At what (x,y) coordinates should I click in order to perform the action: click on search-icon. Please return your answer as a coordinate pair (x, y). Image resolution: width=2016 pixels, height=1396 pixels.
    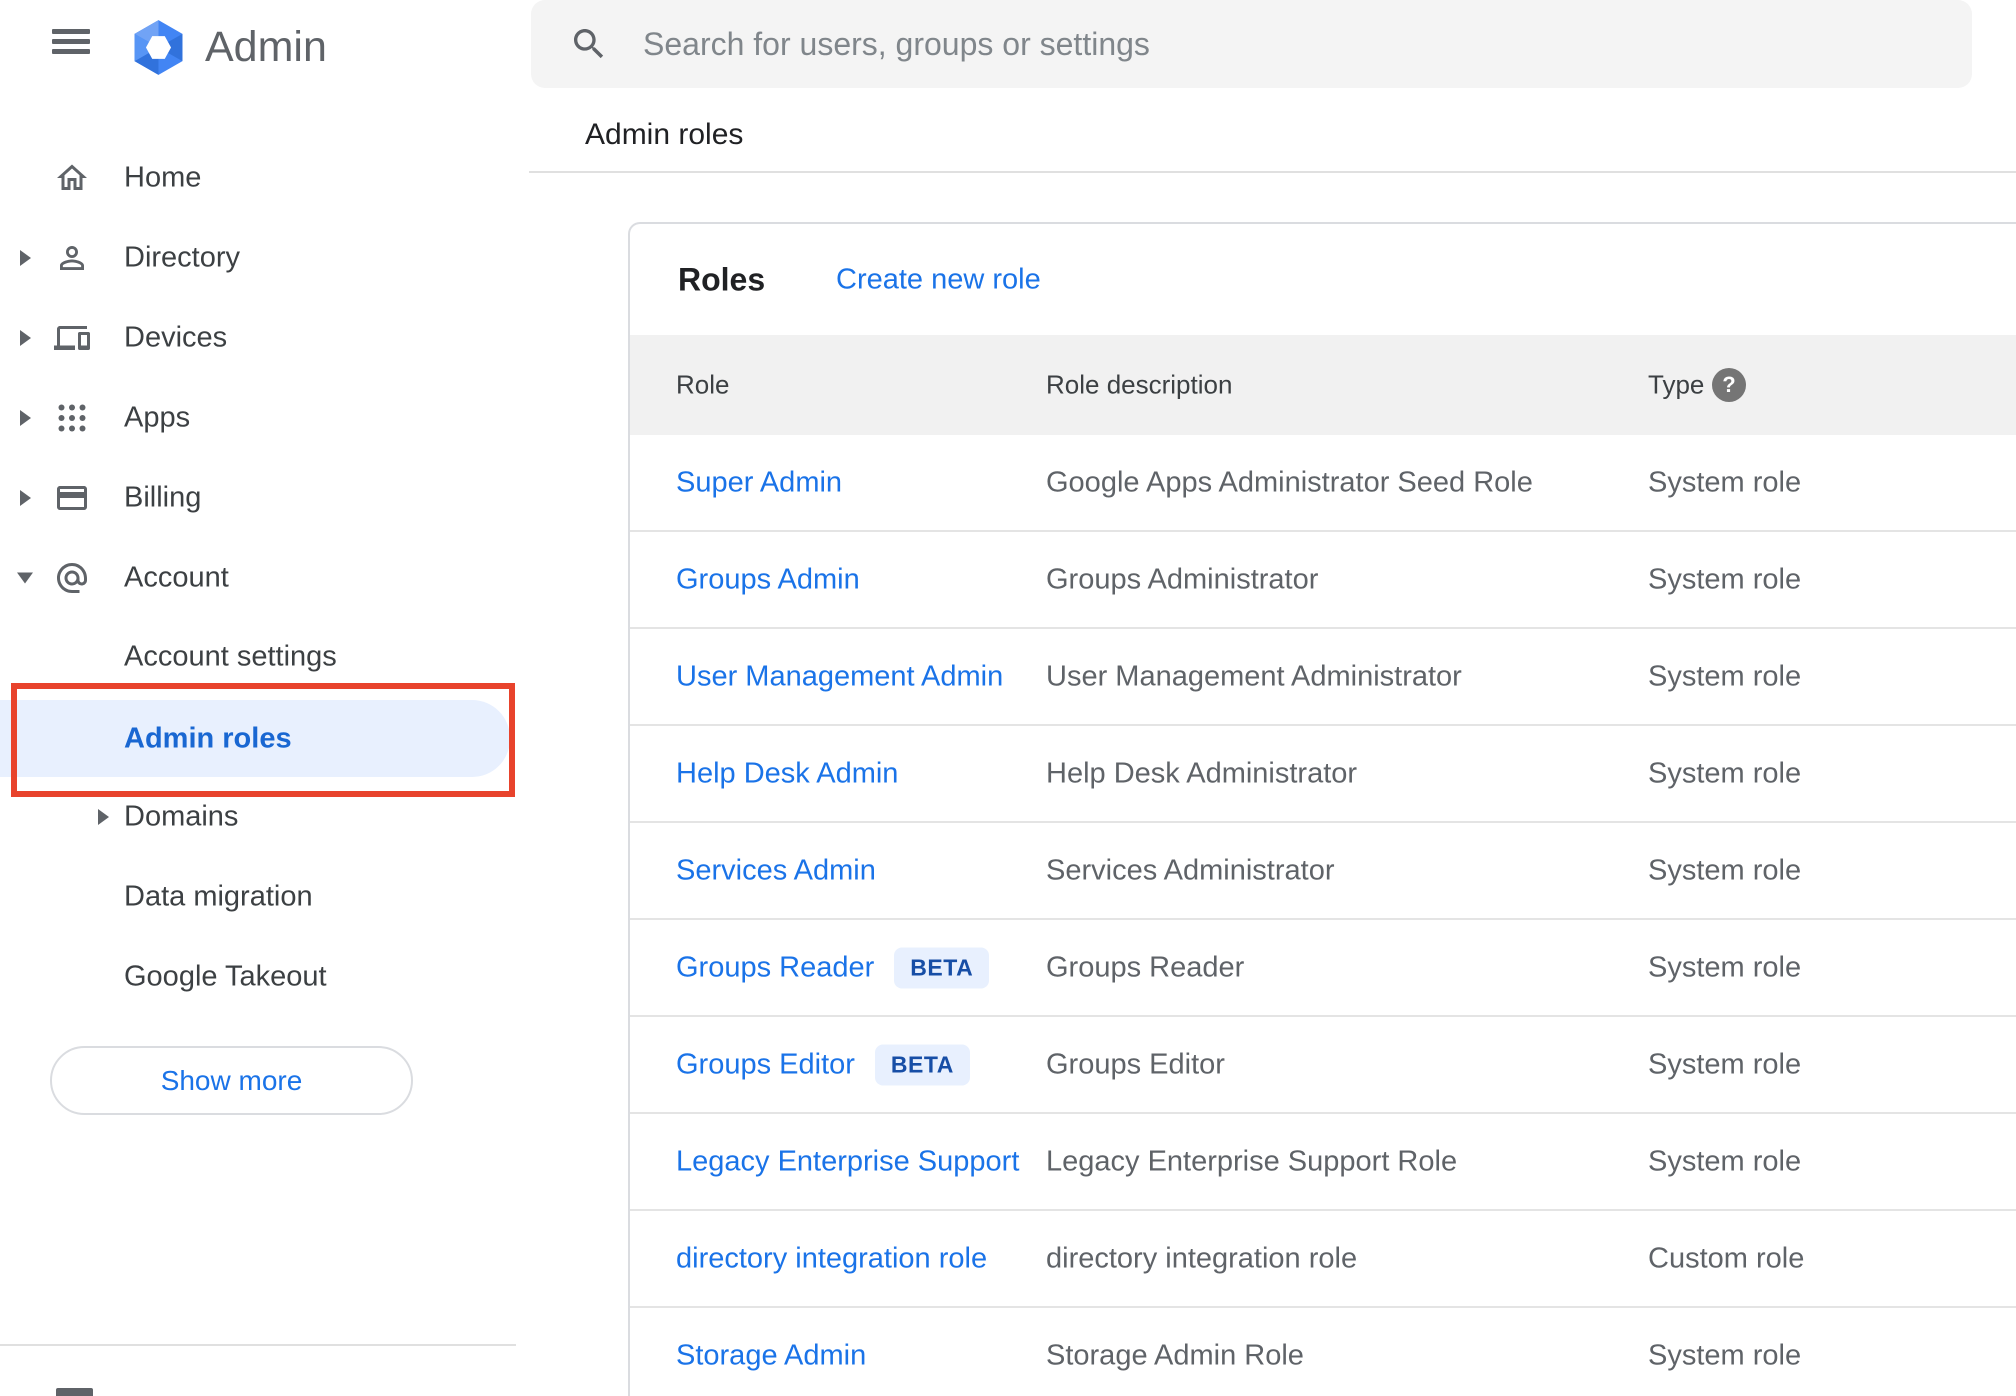
    Looking at the image, I should click on (589, 44).